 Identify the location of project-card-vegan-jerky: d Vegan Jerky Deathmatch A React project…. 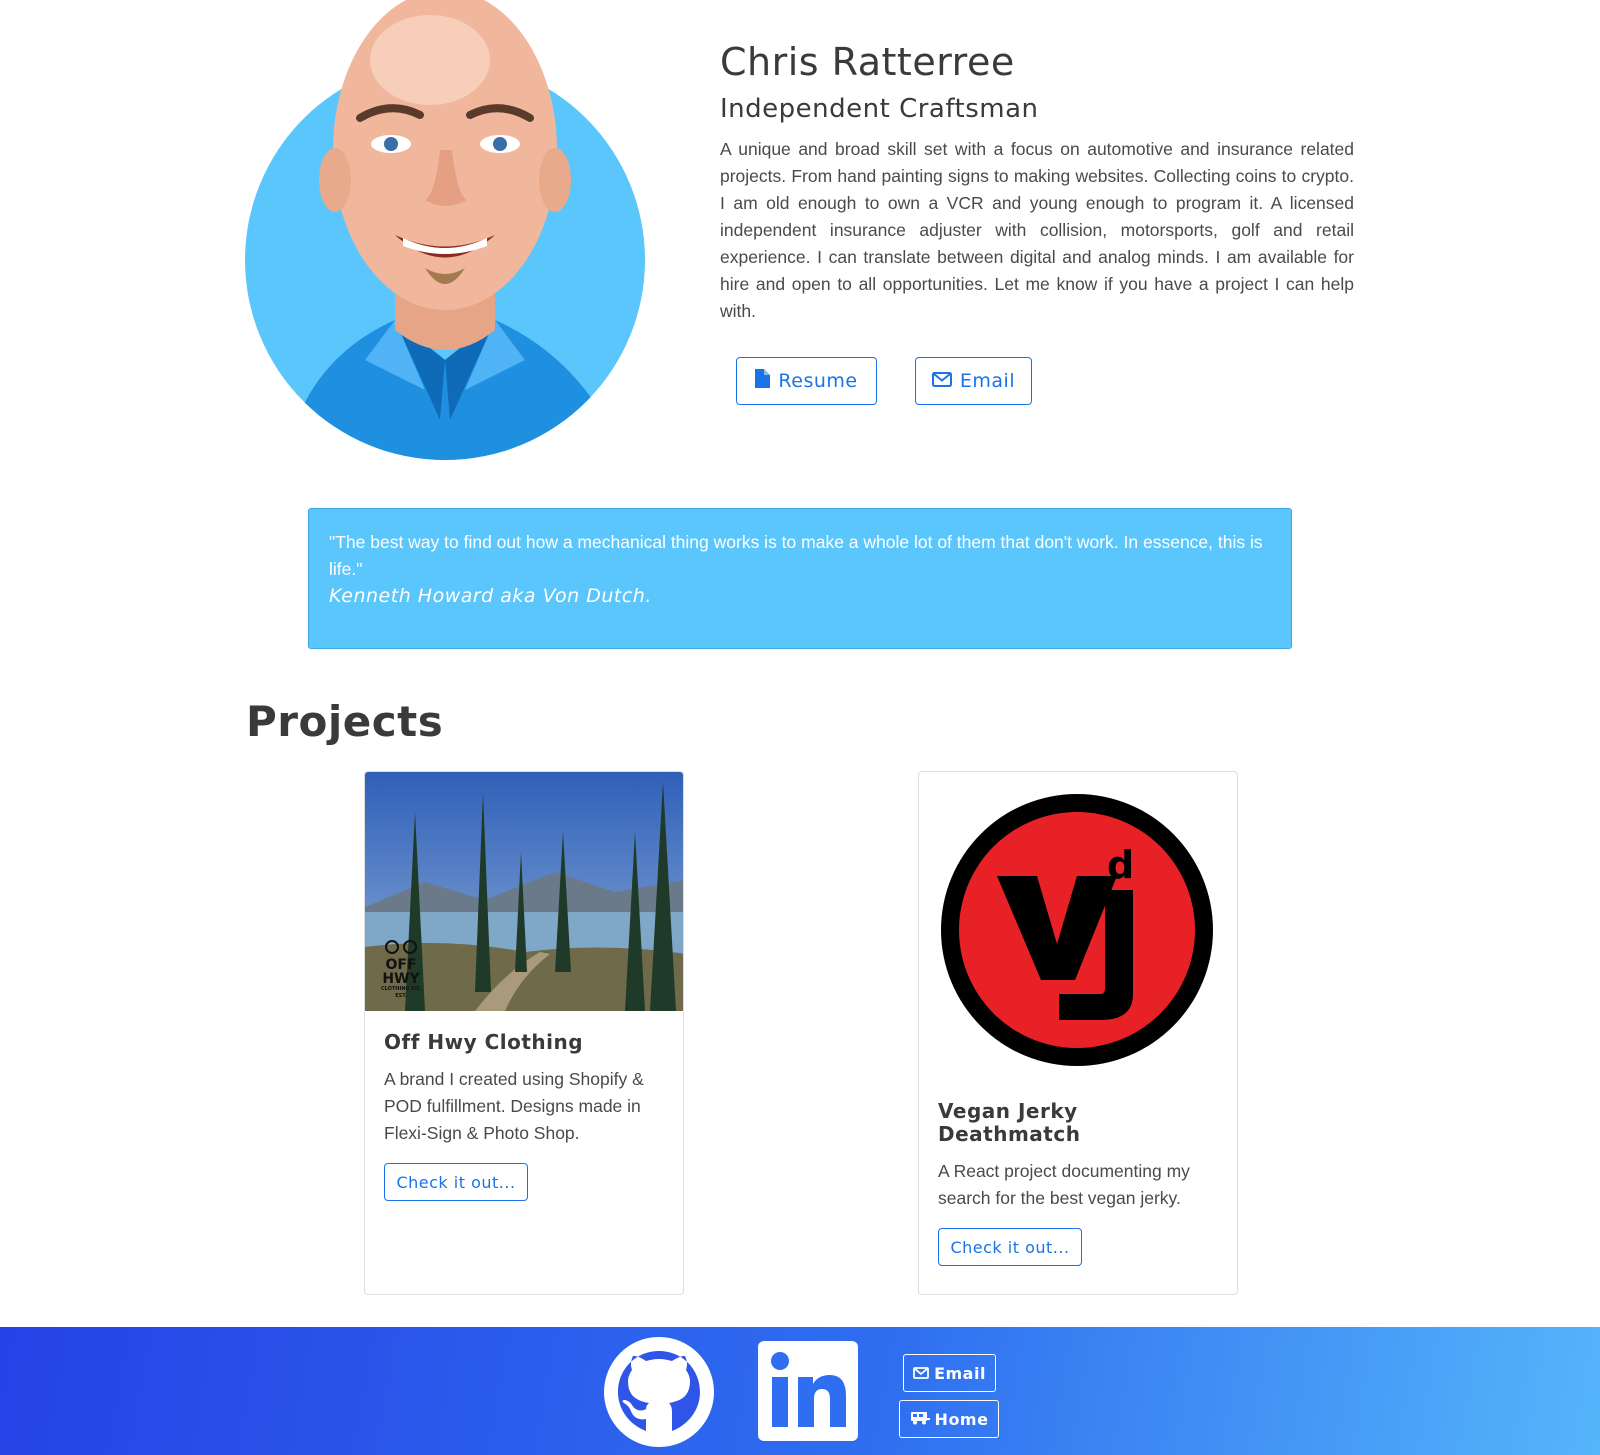
(1078, 1033).